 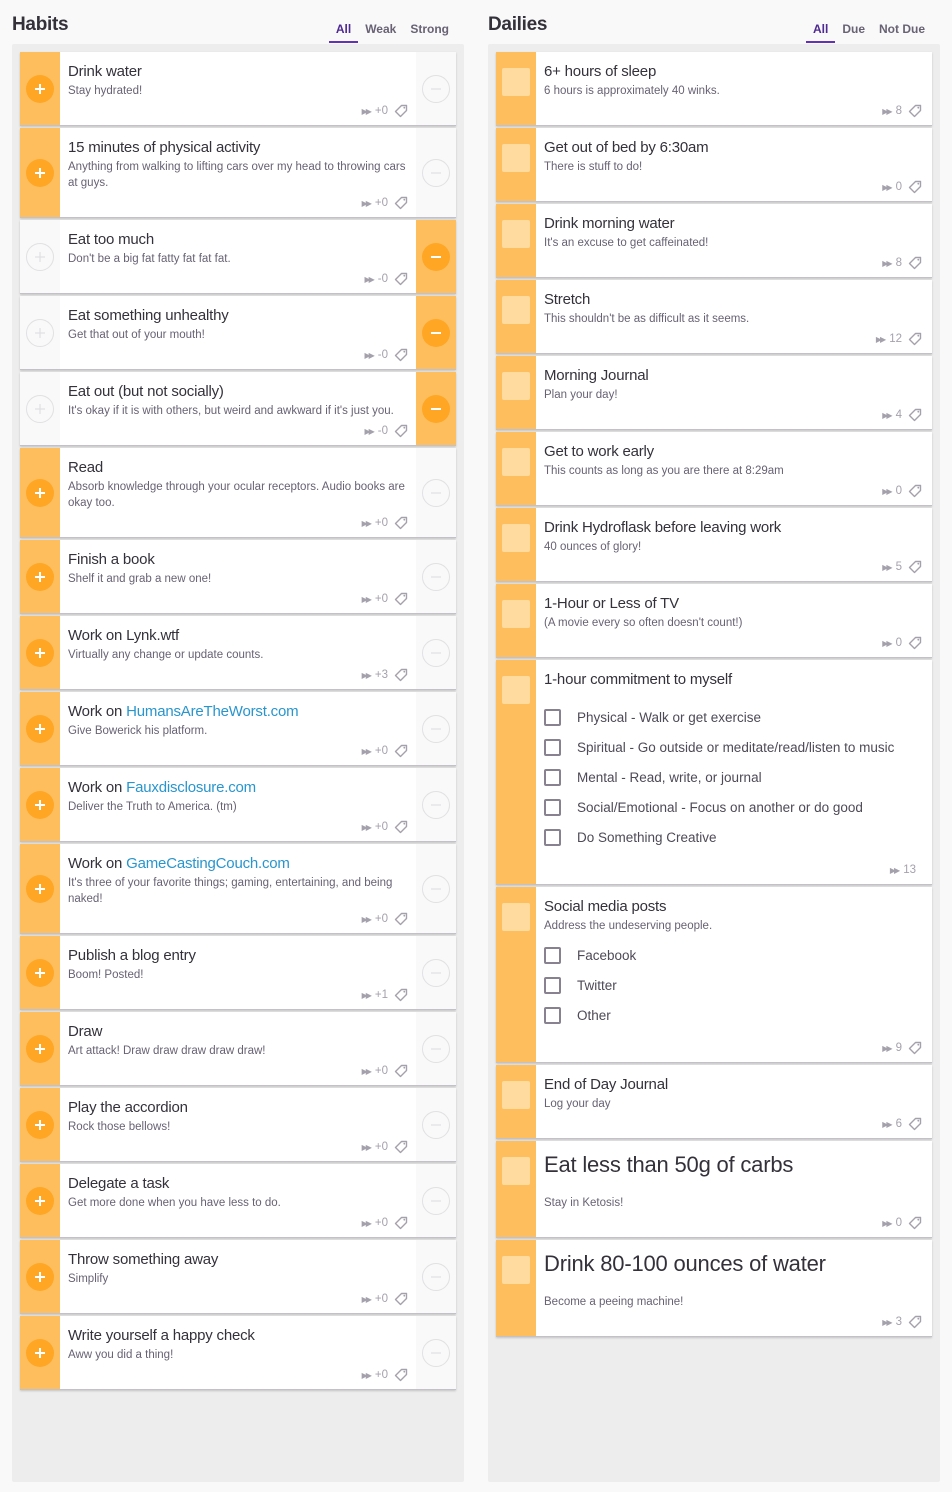 I want to click on habits-filter-all: All, so click(x=343, y=32).